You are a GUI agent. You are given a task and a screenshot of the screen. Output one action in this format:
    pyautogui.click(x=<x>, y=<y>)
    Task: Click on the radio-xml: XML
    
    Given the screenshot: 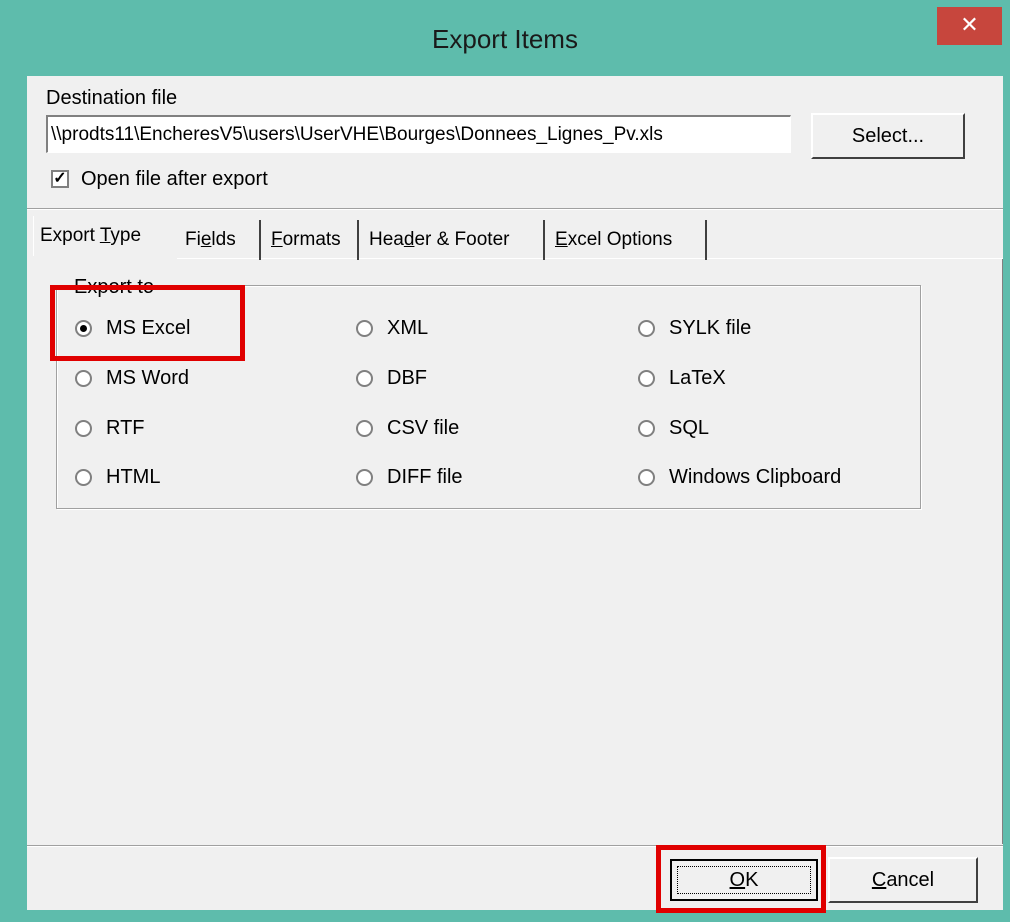 What is the action you would take?
    pyautogui.click(x=392, y=328)
    